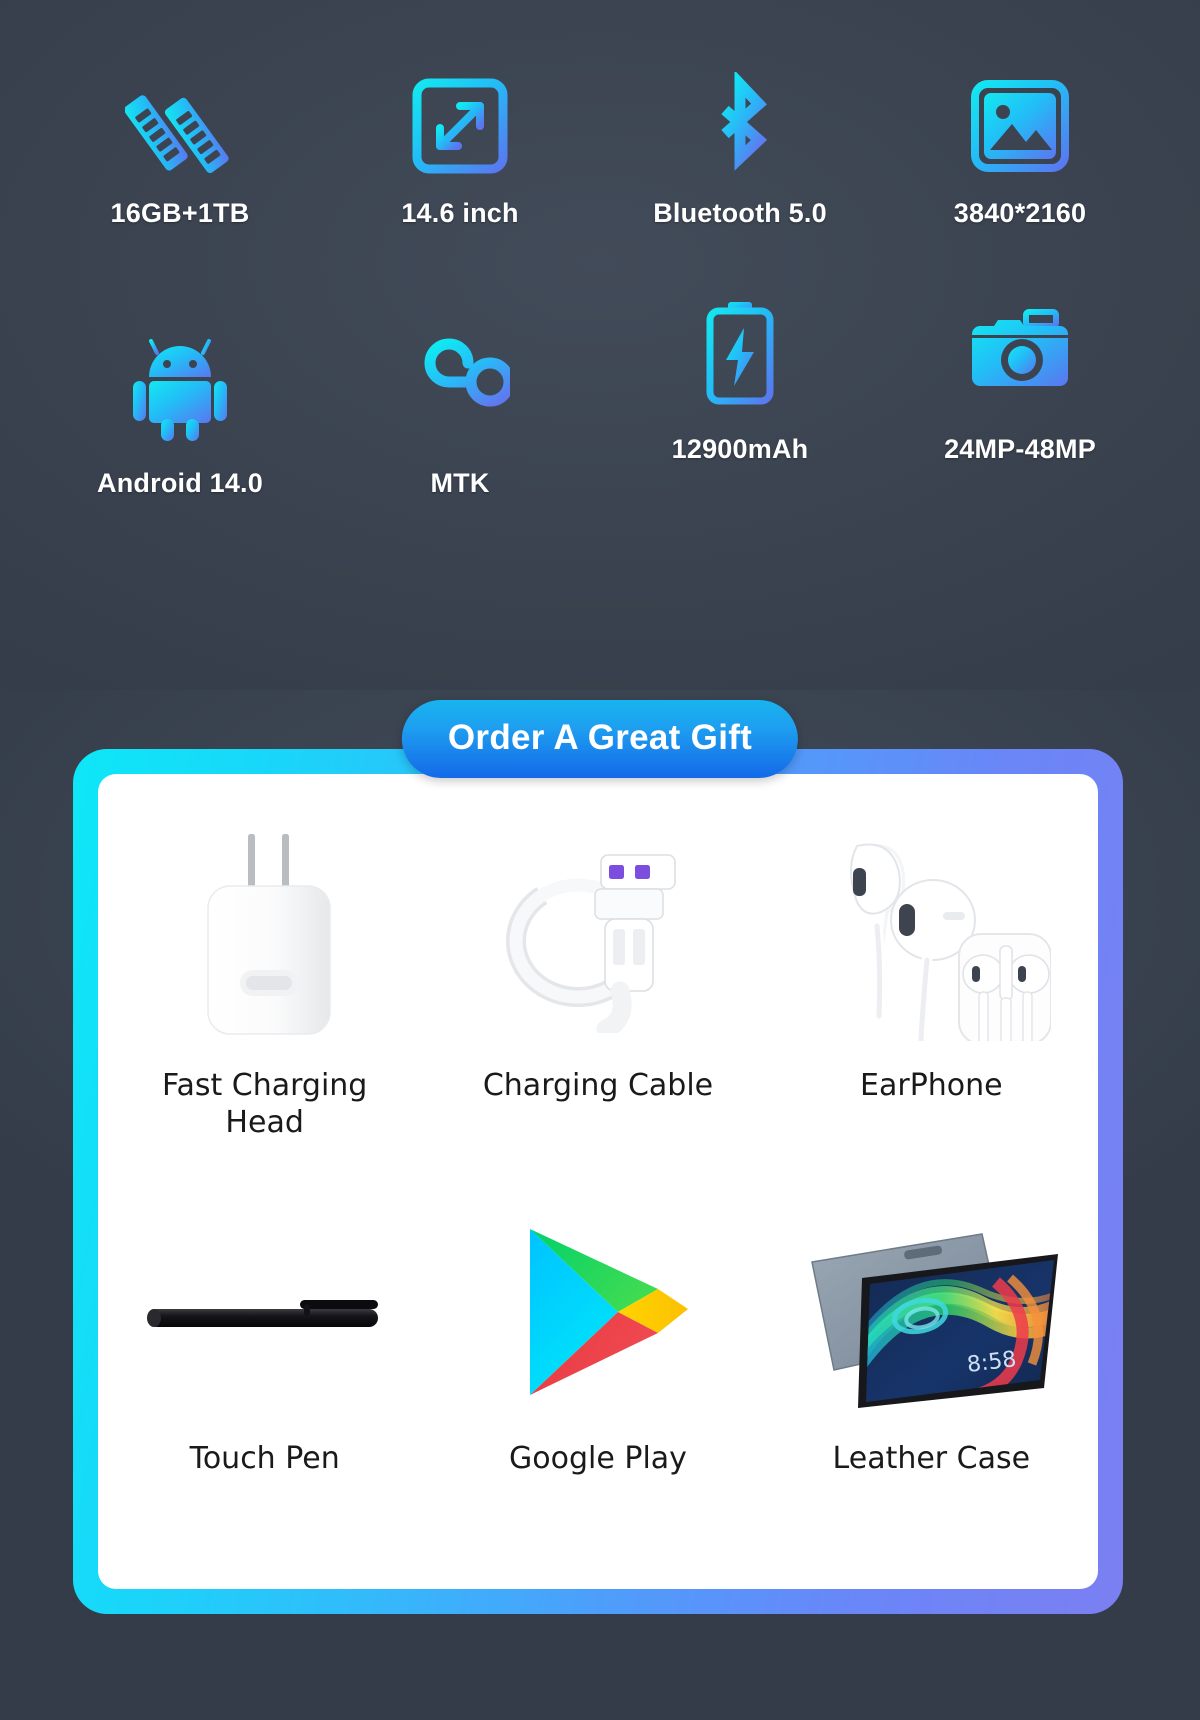 This screenshot has height=1720, width=1200. What do you see at coordinates (931, 1311) in the screenshot?
I see `tablet-case-art: 8:58` at bounding box center [931, 1311].